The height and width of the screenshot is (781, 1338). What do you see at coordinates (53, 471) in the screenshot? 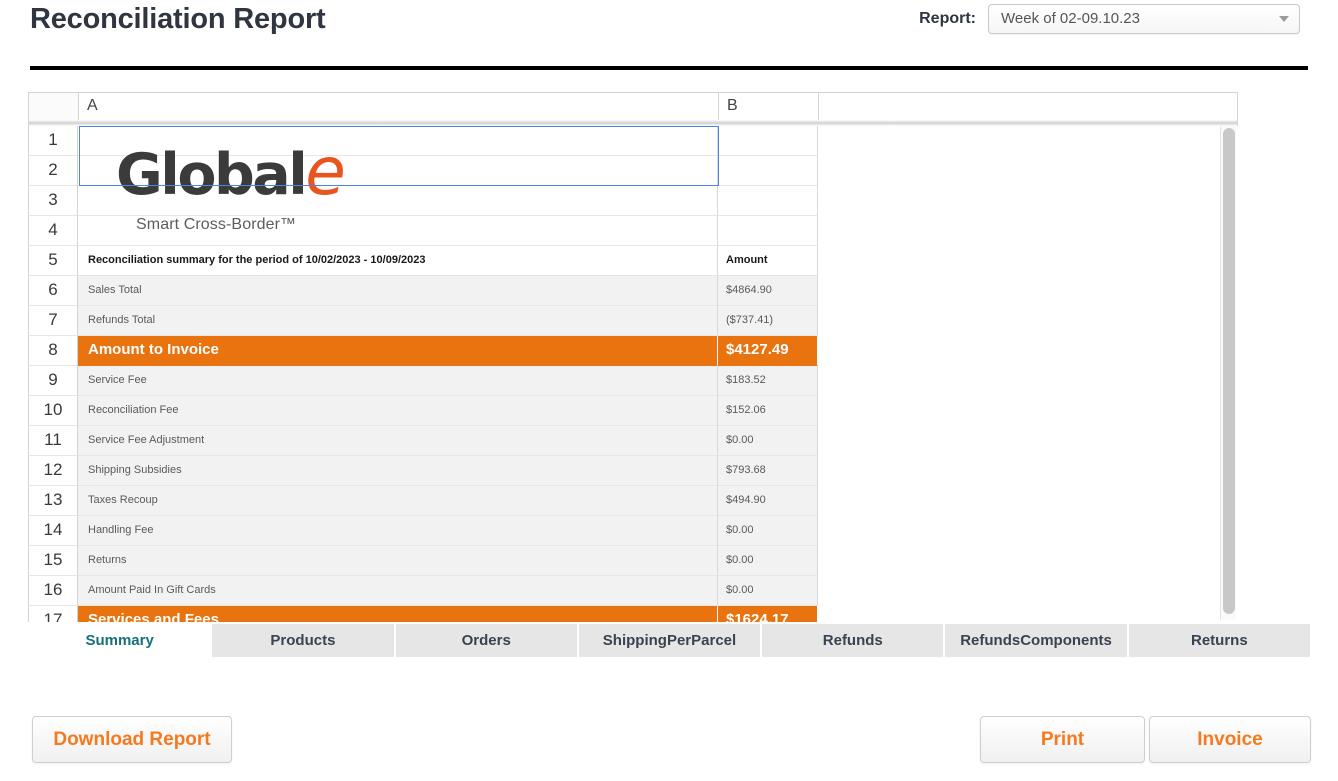
I see `row-number: 12` at bounding box center [53, 471].